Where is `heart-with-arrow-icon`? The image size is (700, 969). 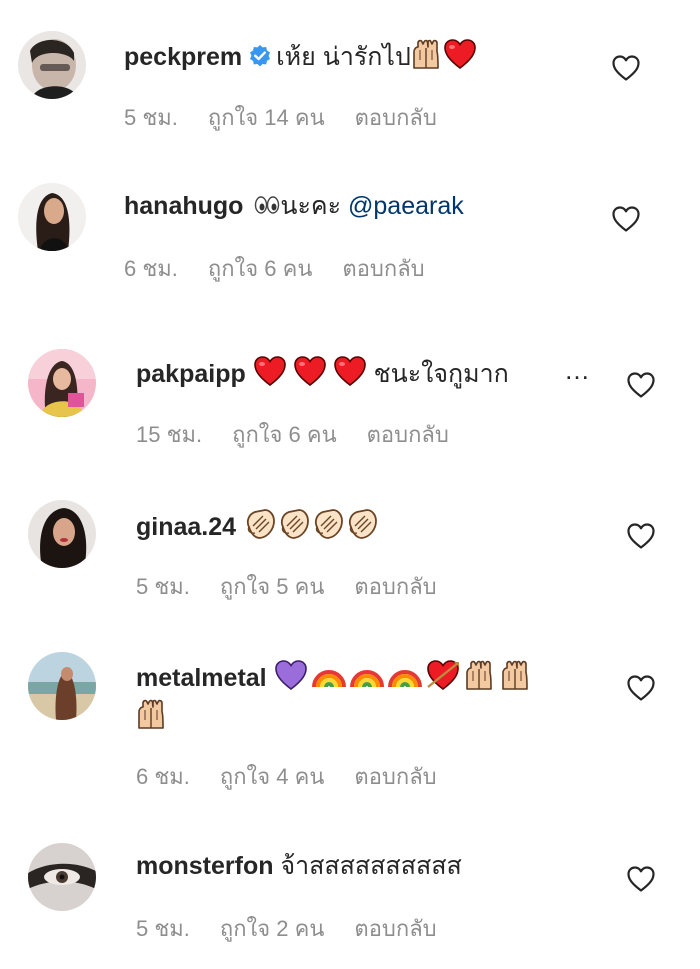
heart-with-arrow-icon is located at coordinates (443, 675).